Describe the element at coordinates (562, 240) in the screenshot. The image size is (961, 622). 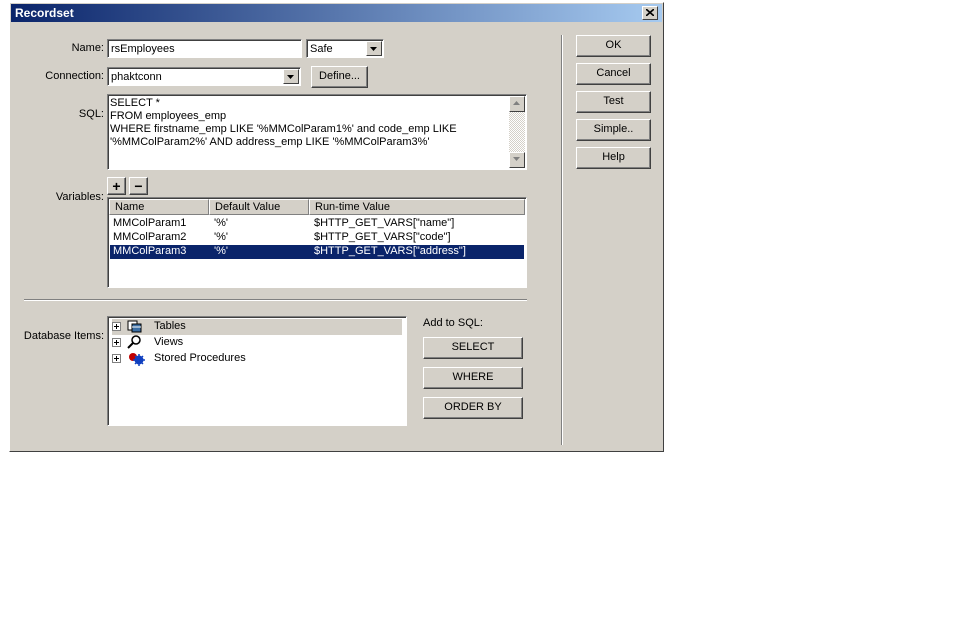
I see `vertical-divider` at that location.